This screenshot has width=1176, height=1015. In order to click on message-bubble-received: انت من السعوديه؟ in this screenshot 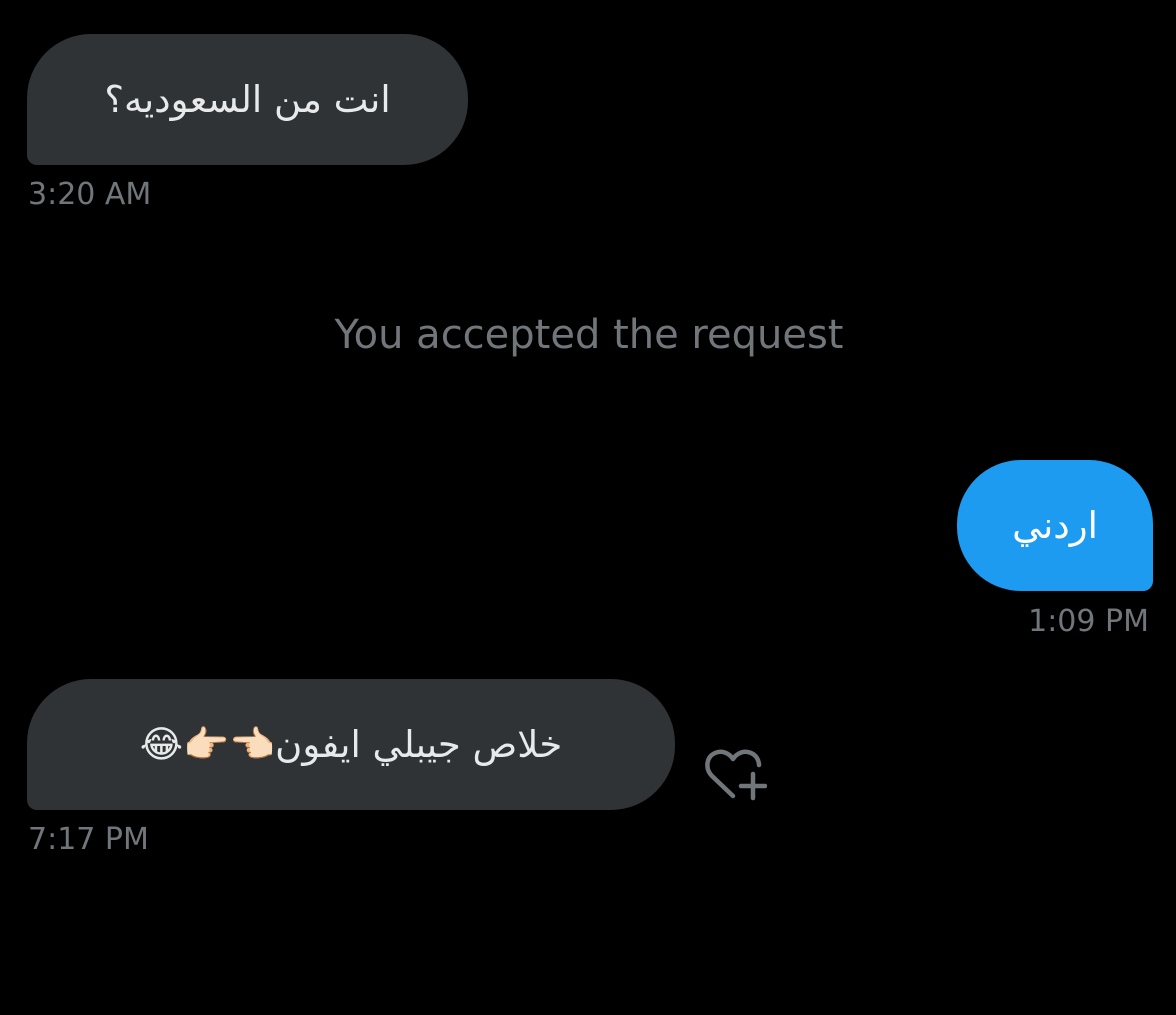, I will do `click(247, 99)`.